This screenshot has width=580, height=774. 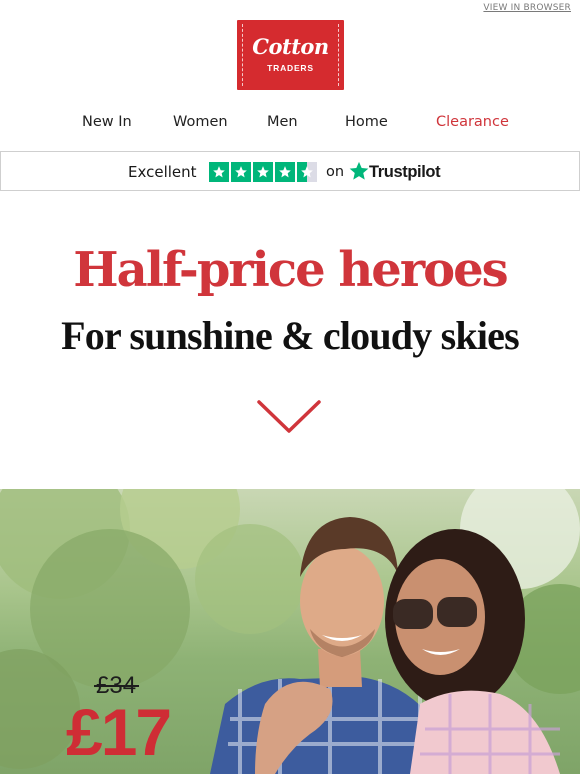 What do you see at coordinates (307, 172) in the screenshot?
I see `half-star-icon` at bounding box center [307, 172].